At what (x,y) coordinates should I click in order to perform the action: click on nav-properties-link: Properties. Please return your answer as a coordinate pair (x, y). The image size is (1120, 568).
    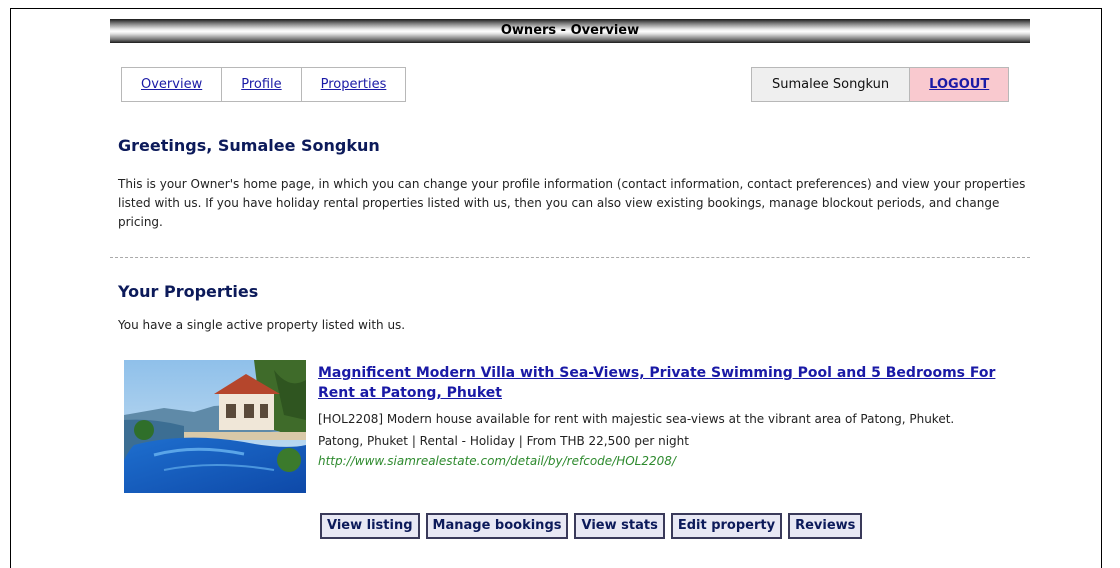
    Looking at the image, I should click on (354, 84).